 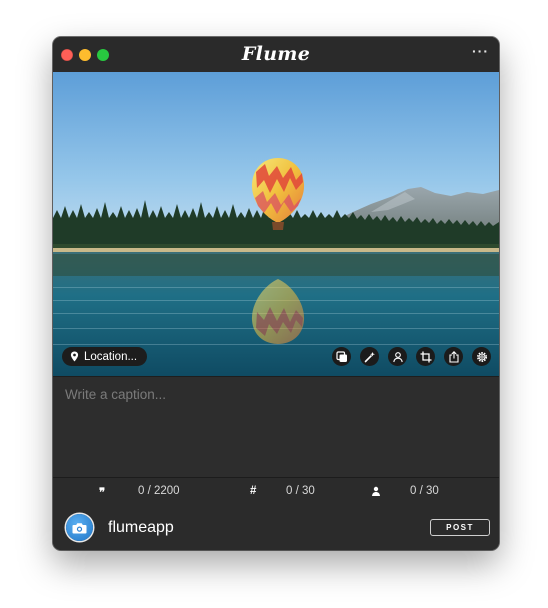 I want to click on avatar, so click(x=79, y=527).